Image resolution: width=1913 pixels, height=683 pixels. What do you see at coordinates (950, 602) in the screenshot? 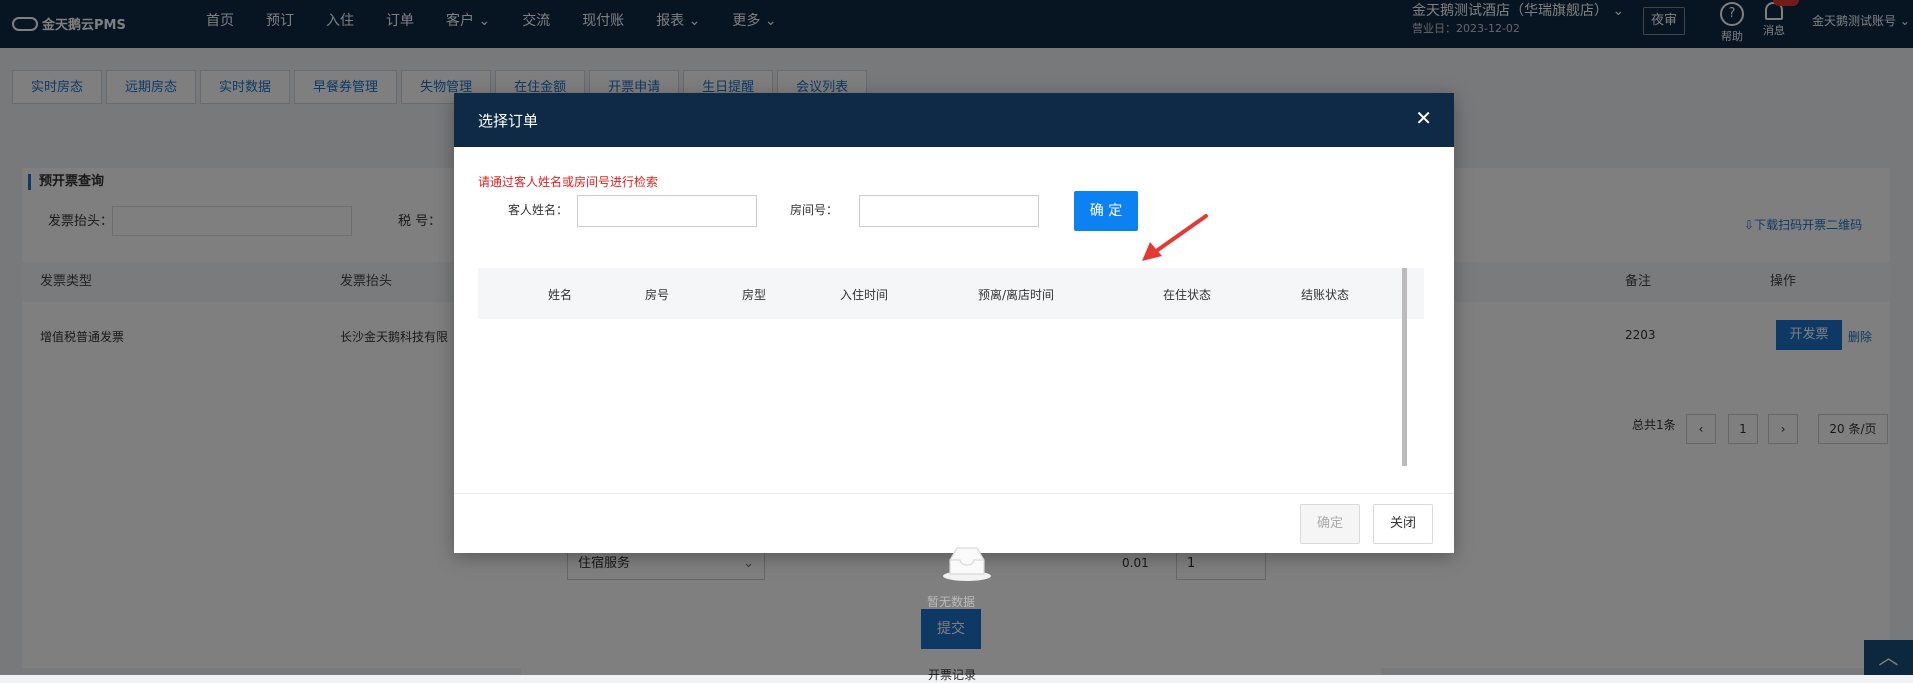
I see `empty-text: 暂无数据` at bounding box center [950, 602].